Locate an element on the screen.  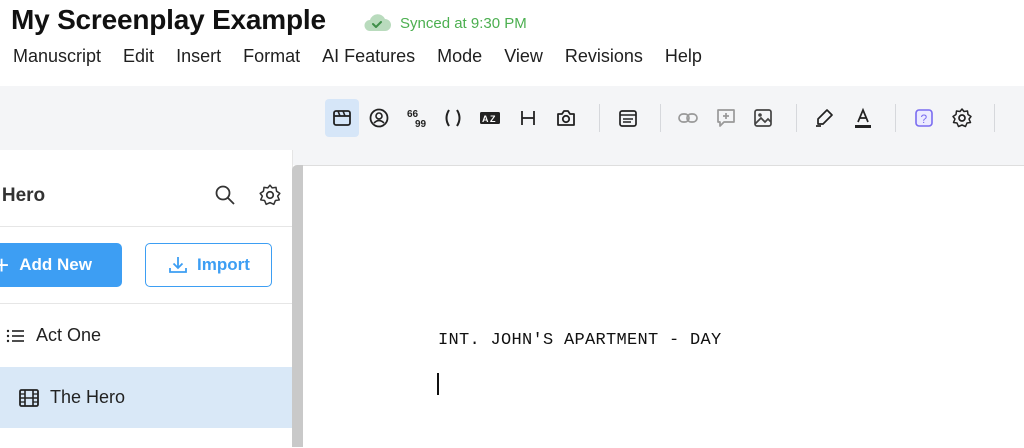
menu-view: View is located at coordinates (523, 56).